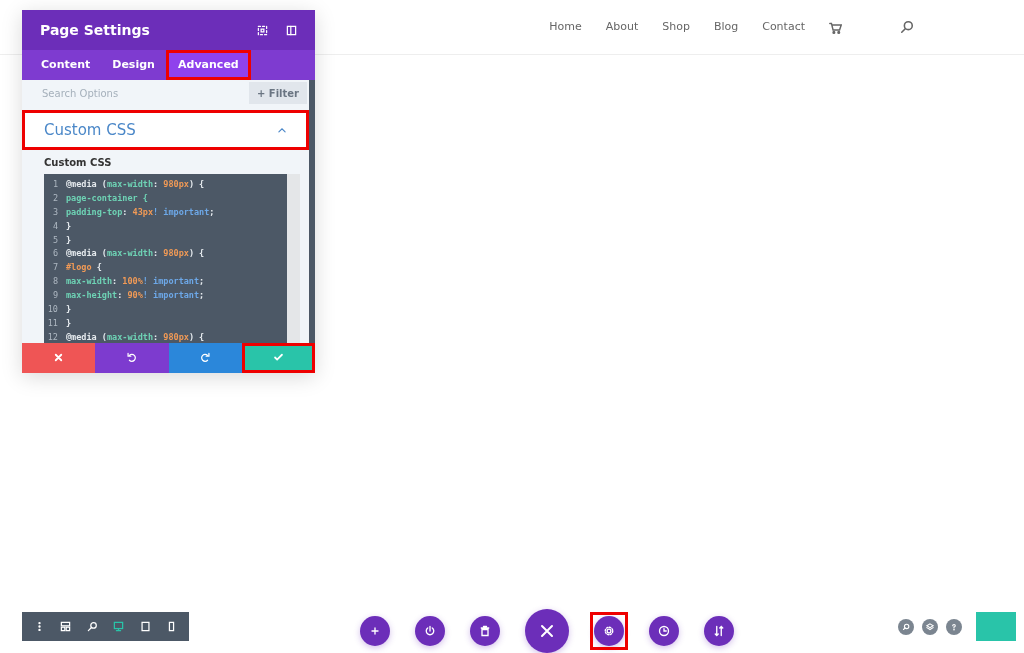 The height and width of the screenshot is (653, 1024). What do you see at coordinates (78, 163) in the screenshot?
I see `field-label: Custom CSS` at bounding box center [78, 163].